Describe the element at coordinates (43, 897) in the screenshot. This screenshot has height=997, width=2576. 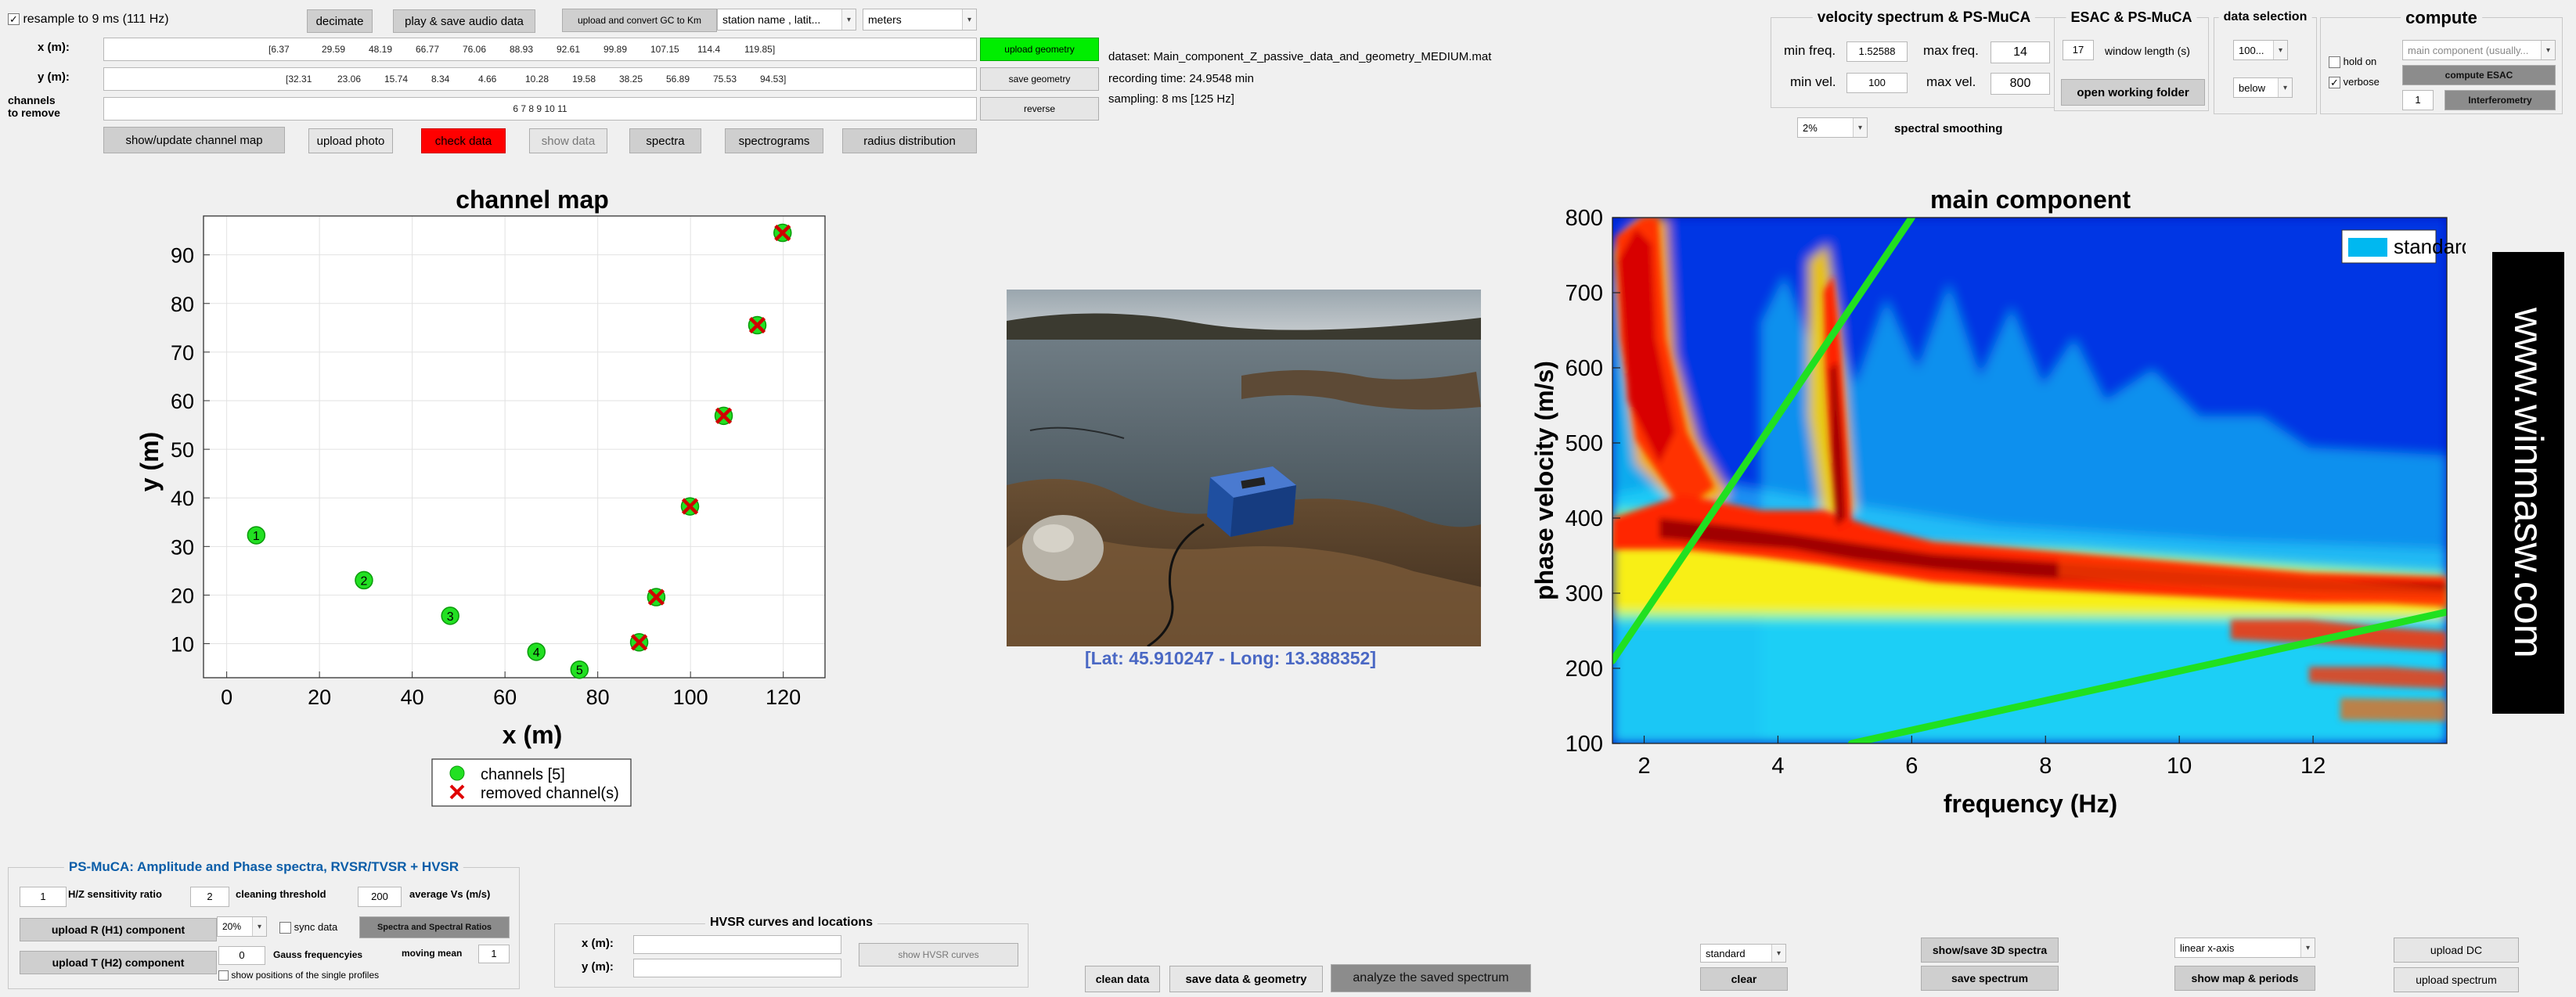
I see `hz-ratio-input: 1` at that location.